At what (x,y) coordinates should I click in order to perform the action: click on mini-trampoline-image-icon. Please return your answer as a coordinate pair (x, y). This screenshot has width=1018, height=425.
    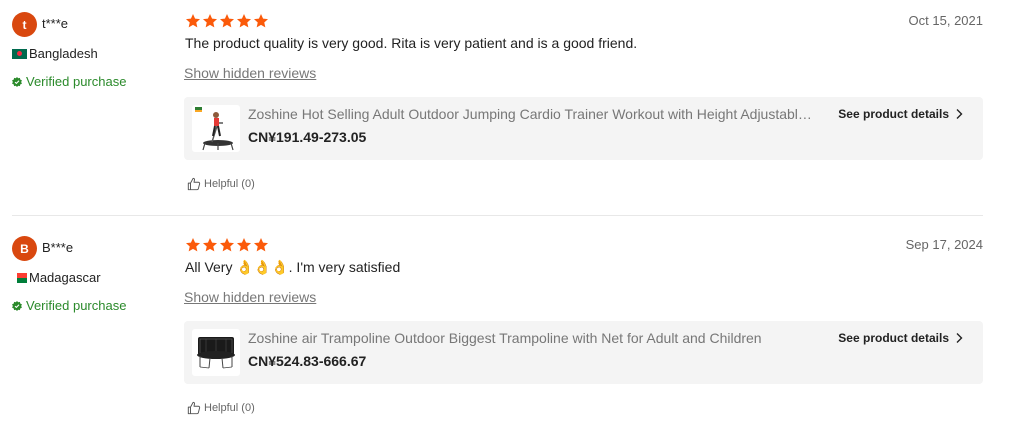
    Looking at the image, I should click on (214, 129).